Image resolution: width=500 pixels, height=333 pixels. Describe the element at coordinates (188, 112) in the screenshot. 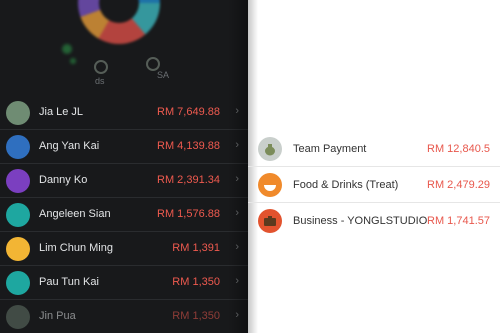

I see `person-amount: RM 7,649.88` at that location.